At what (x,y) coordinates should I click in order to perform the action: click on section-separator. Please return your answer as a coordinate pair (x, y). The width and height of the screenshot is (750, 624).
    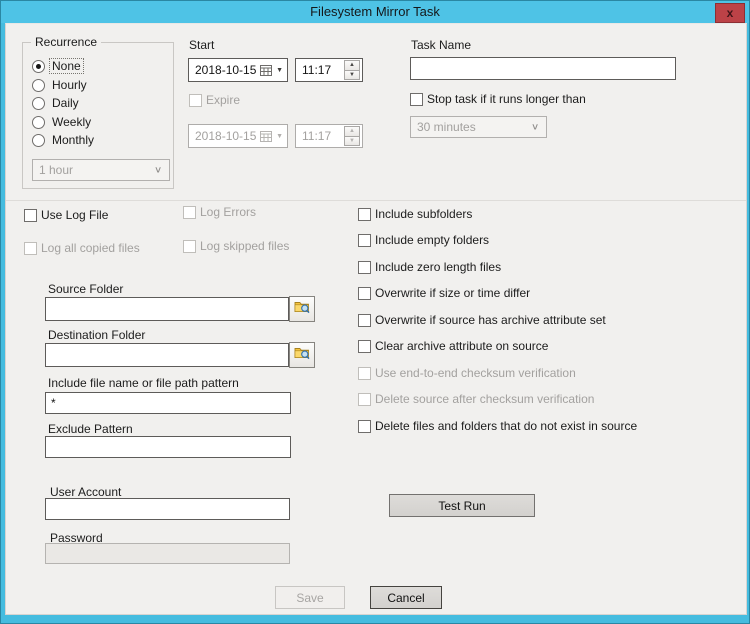
    Looking at the image, I should click on (376, 200).